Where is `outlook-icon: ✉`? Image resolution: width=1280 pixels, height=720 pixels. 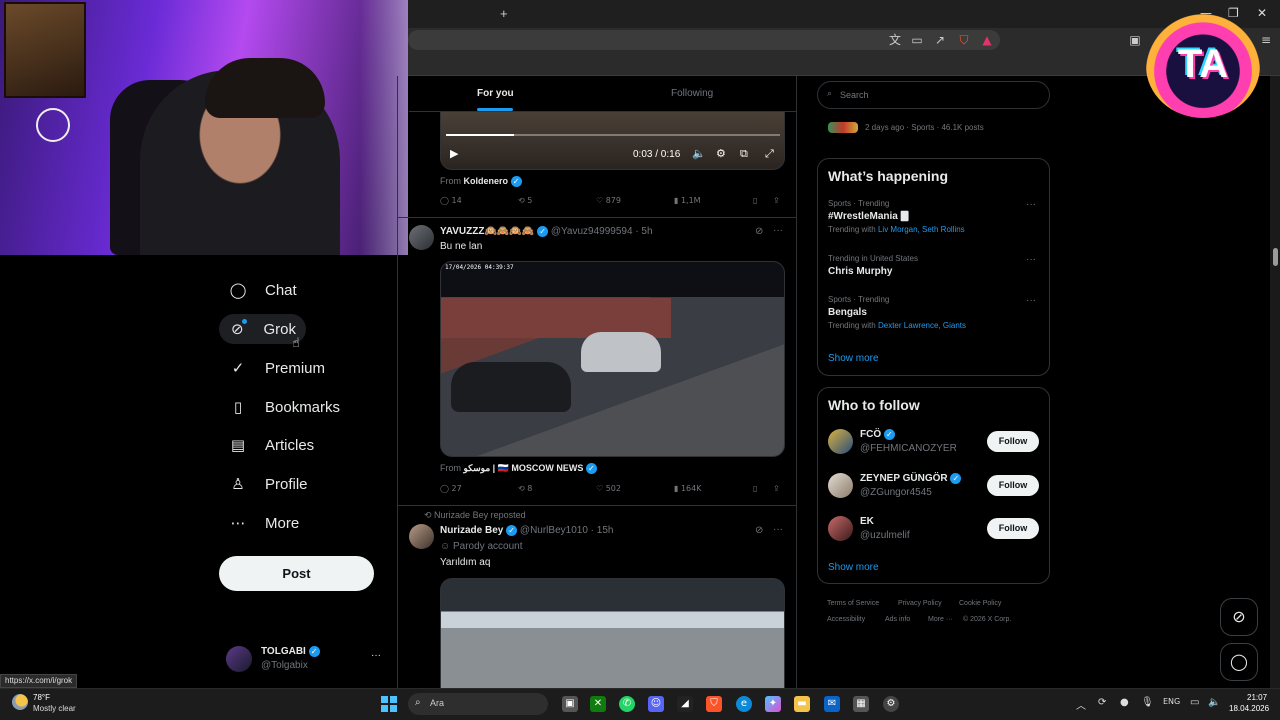 outlook-icon: ✉ is located at coordinates (832, 704).